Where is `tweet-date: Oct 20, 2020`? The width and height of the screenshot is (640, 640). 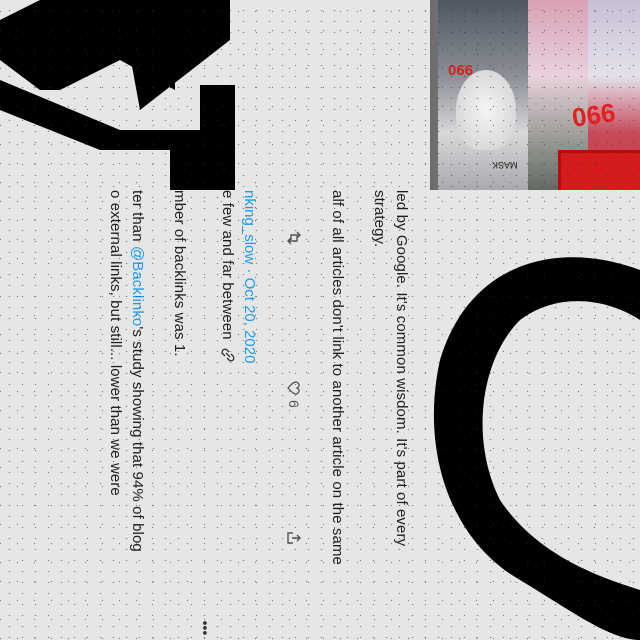
tweet-date: Oct 20, 2020 is located at coordinates (249, 321).